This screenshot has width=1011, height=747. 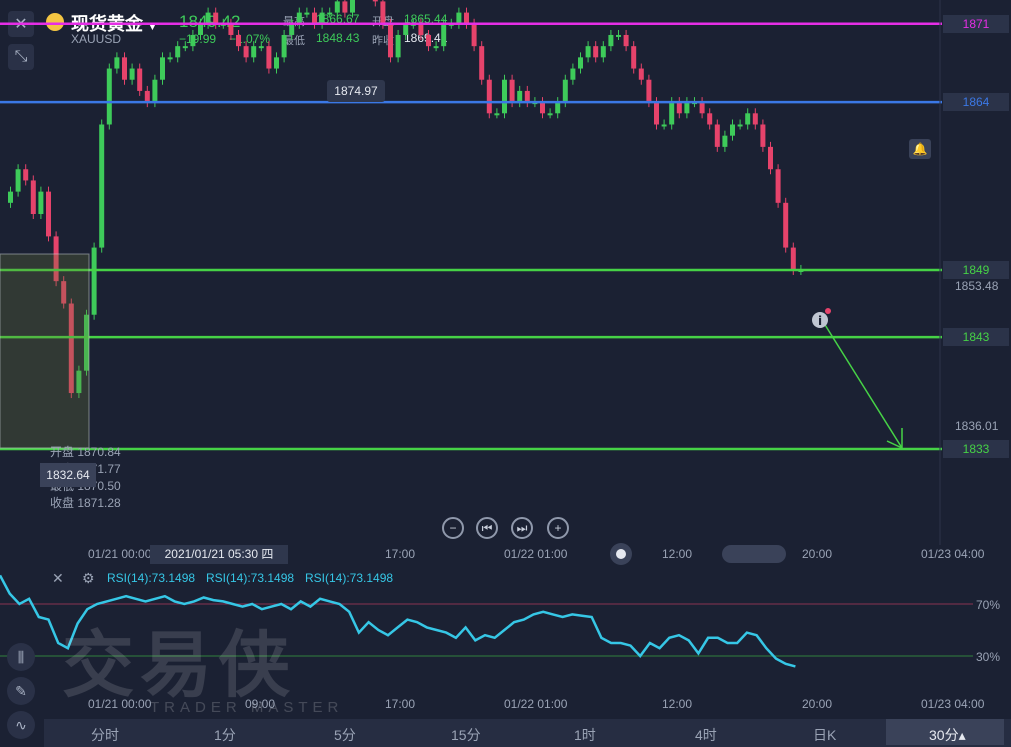 What do you see at coordinates (920, 149) in the screenshot?
I see `bell-icon: 🔔` at bounding box center [920, 149].